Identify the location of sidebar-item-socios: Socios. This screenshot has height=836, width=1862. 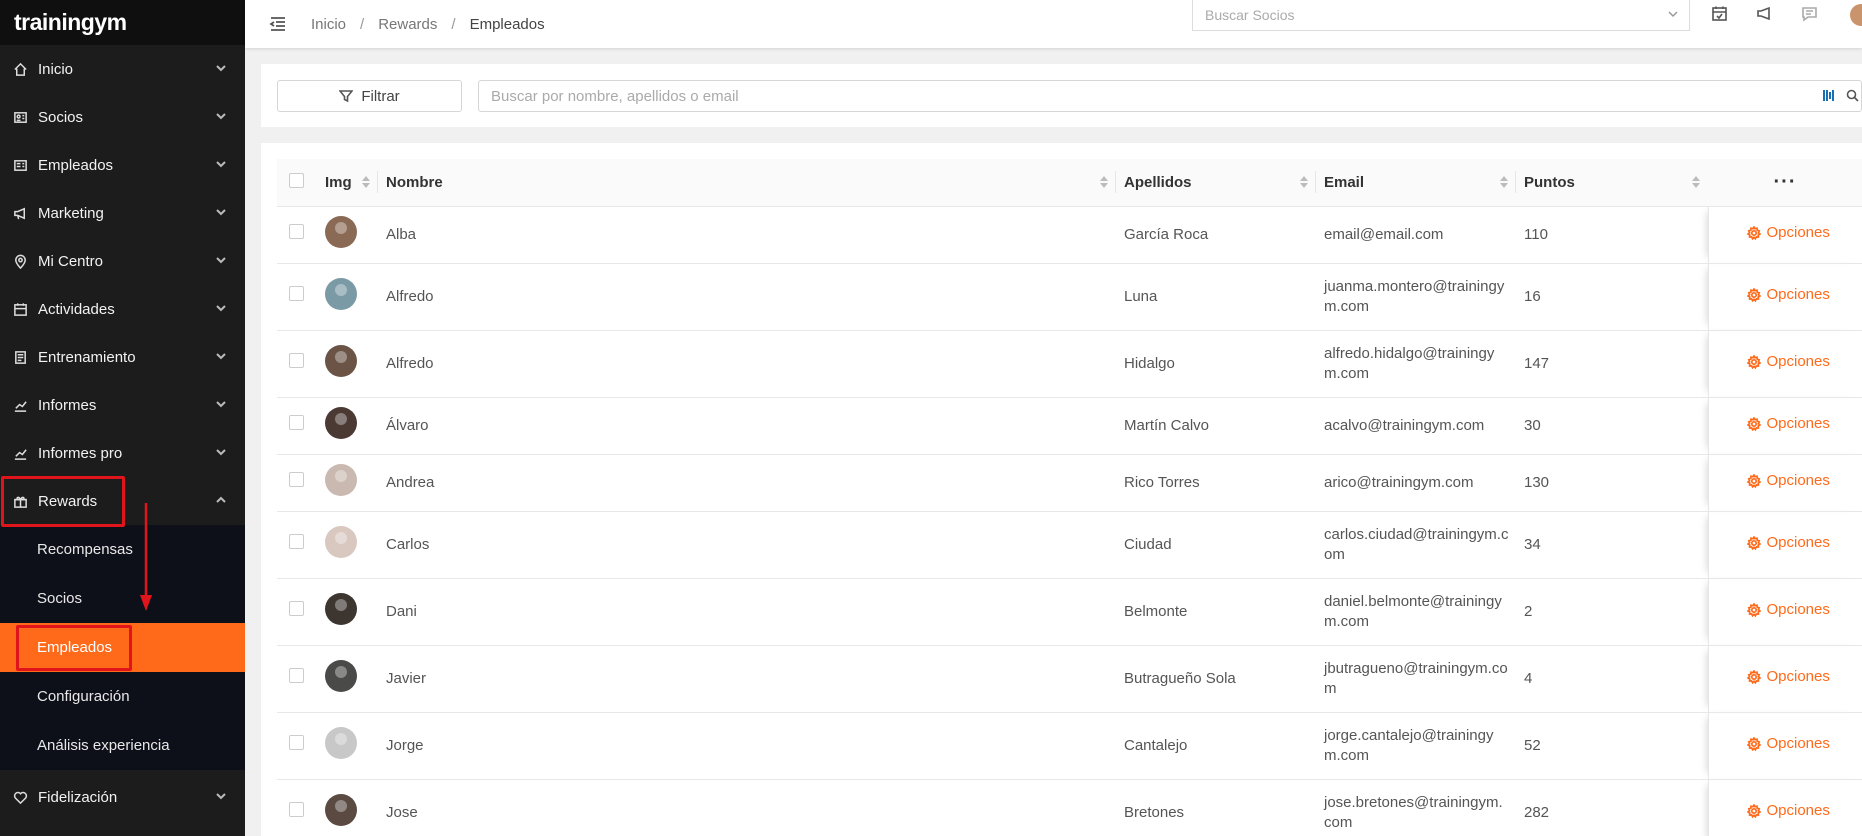
(122, 117).